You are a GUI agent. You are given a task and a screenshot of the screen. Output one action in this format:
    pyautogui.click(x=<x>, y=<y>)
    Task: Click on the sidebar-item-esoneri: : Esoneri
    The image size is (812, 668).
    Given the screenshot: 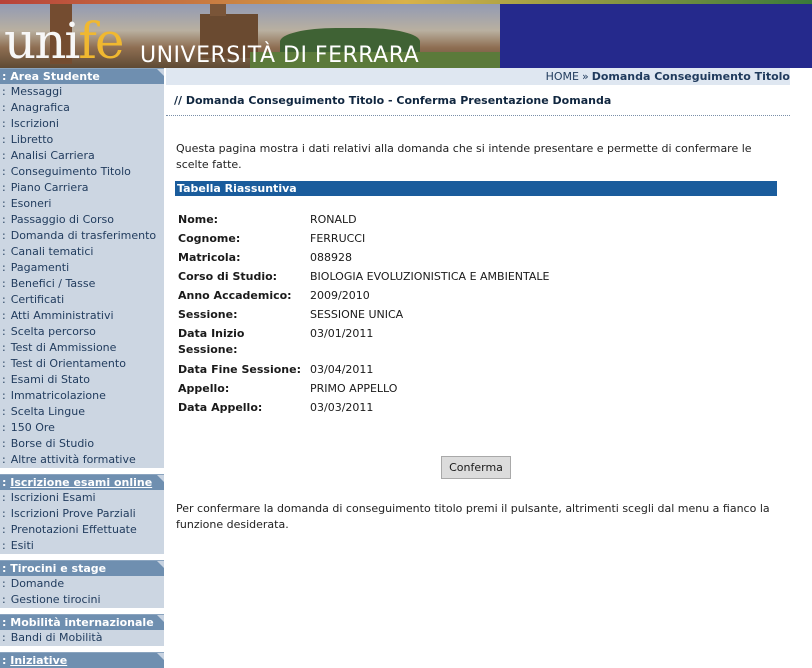 What is the action you would take?
    pyautogui.click(x=82, y=204)
    